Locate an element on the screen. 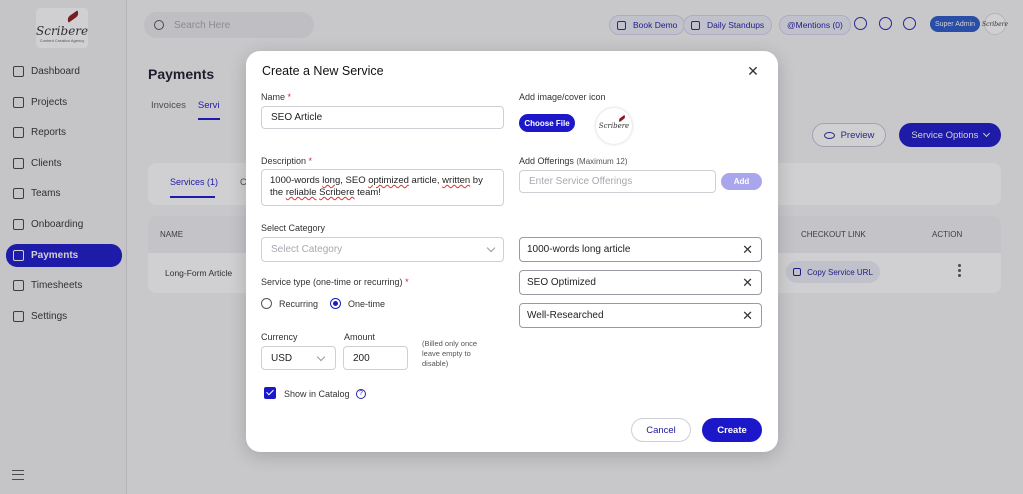  add-offering-button: Add is located at coordinates (741, 181).